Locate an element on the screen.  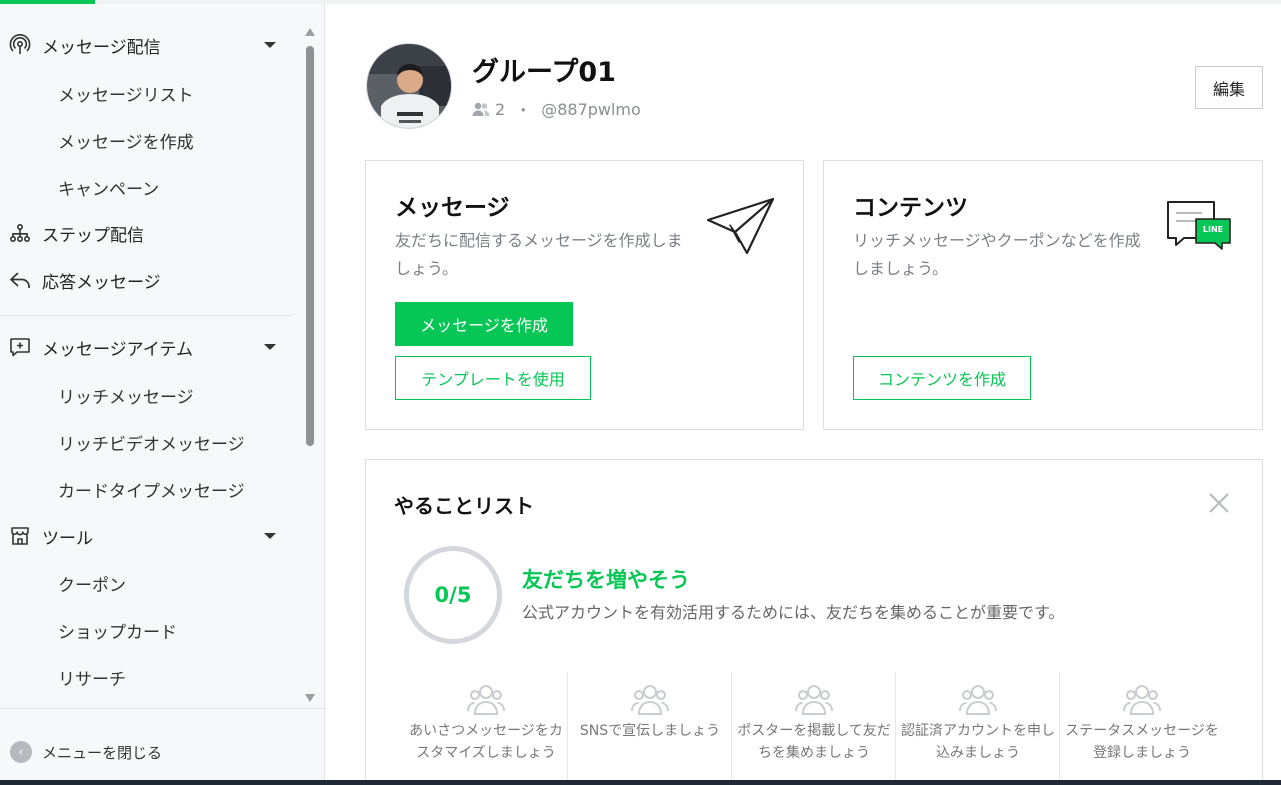
sidebar-subitem-shop-card: ショップカード is located at coordinates (150, 629).